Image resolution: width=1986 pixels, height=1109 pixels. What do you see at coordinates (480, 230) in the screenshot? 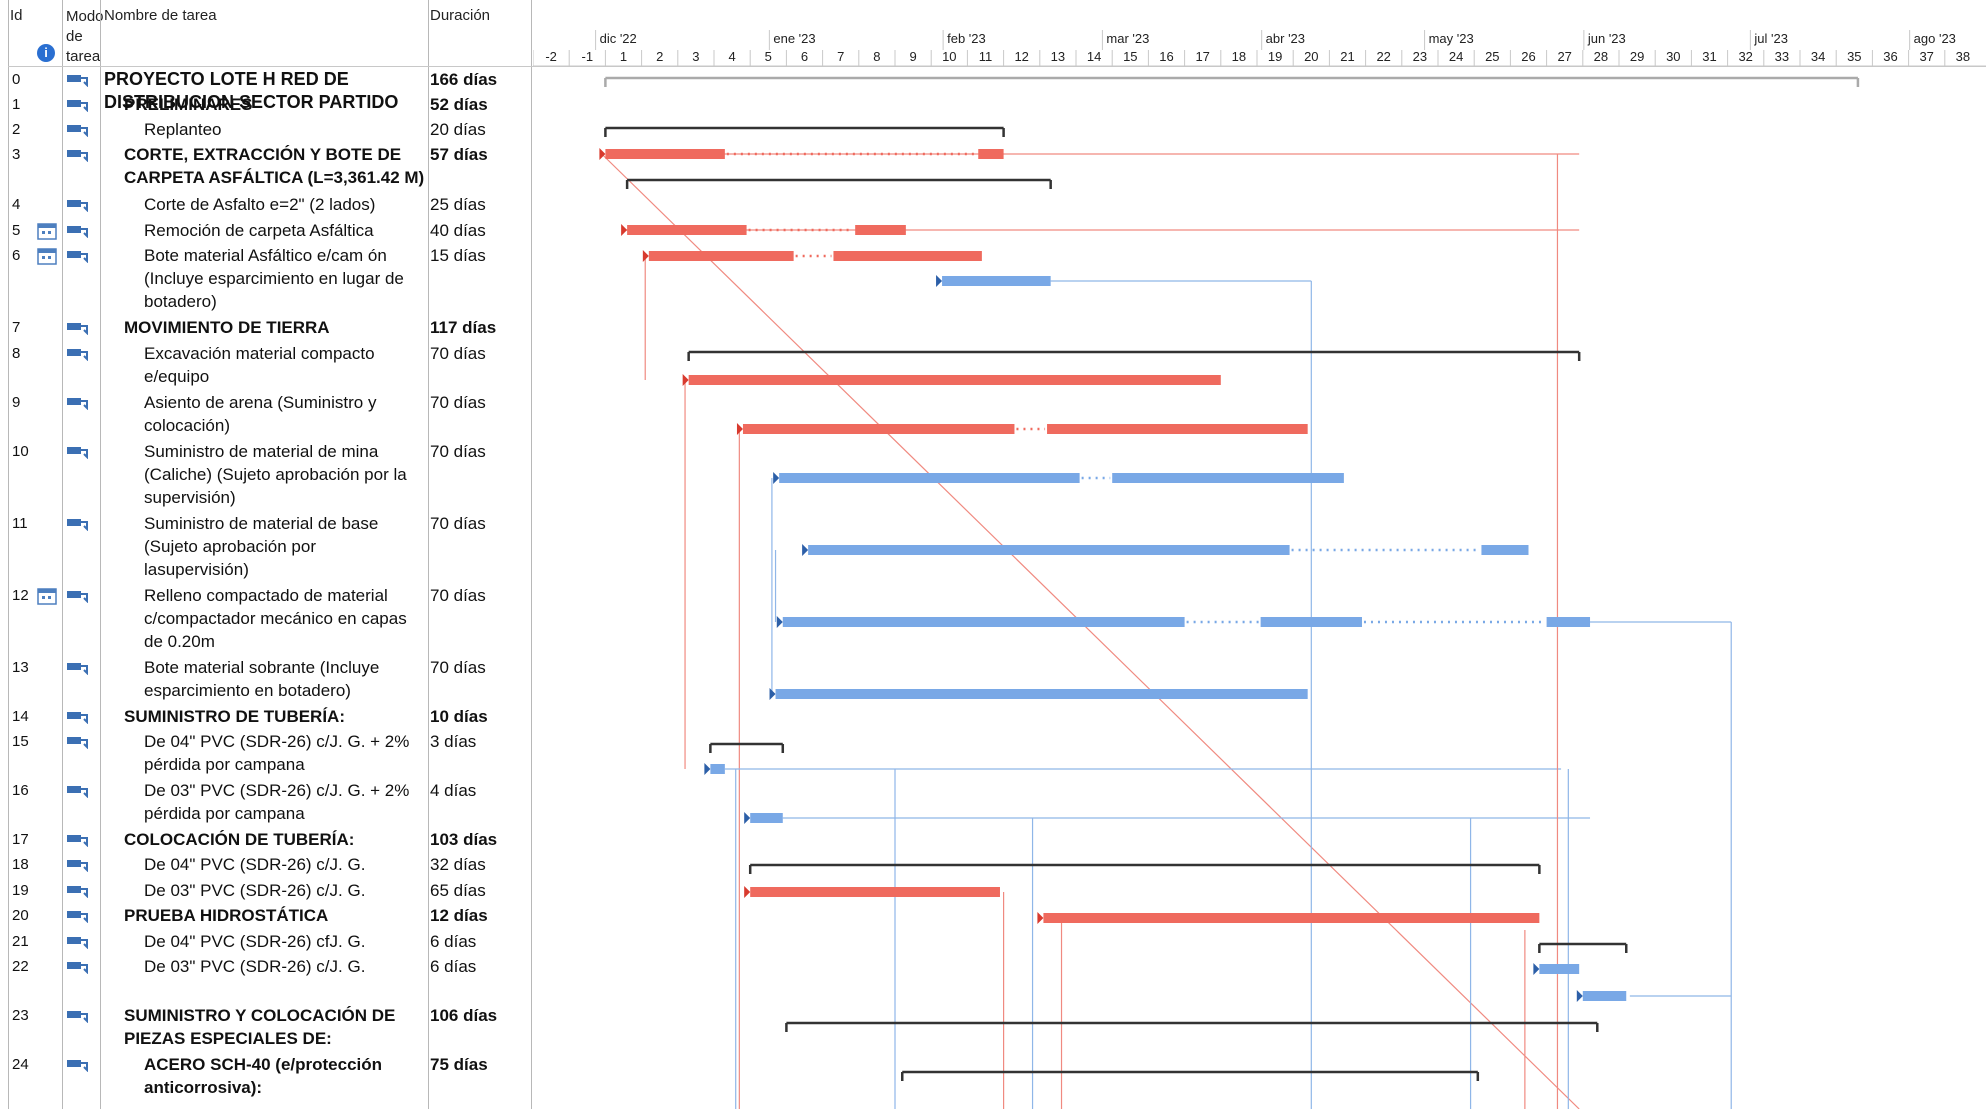
I see `task-duration: 40 días` at bounding box center [480, 230].